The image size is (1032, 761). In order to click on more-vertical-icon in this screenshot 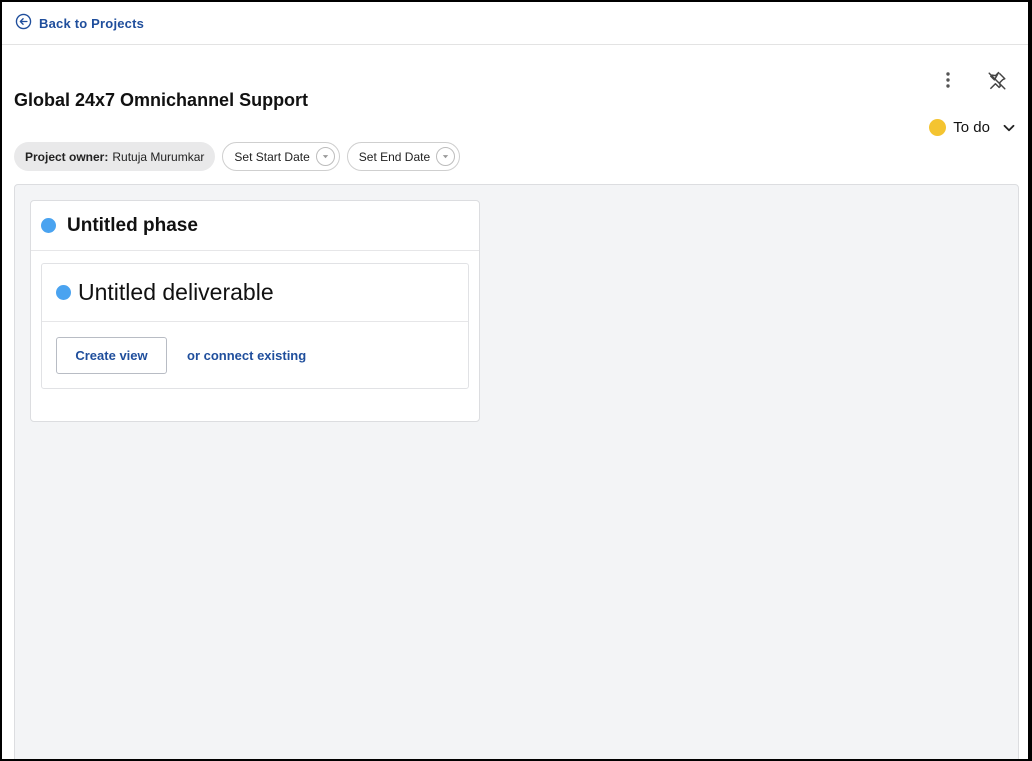, I will do `click(948, 80)`.